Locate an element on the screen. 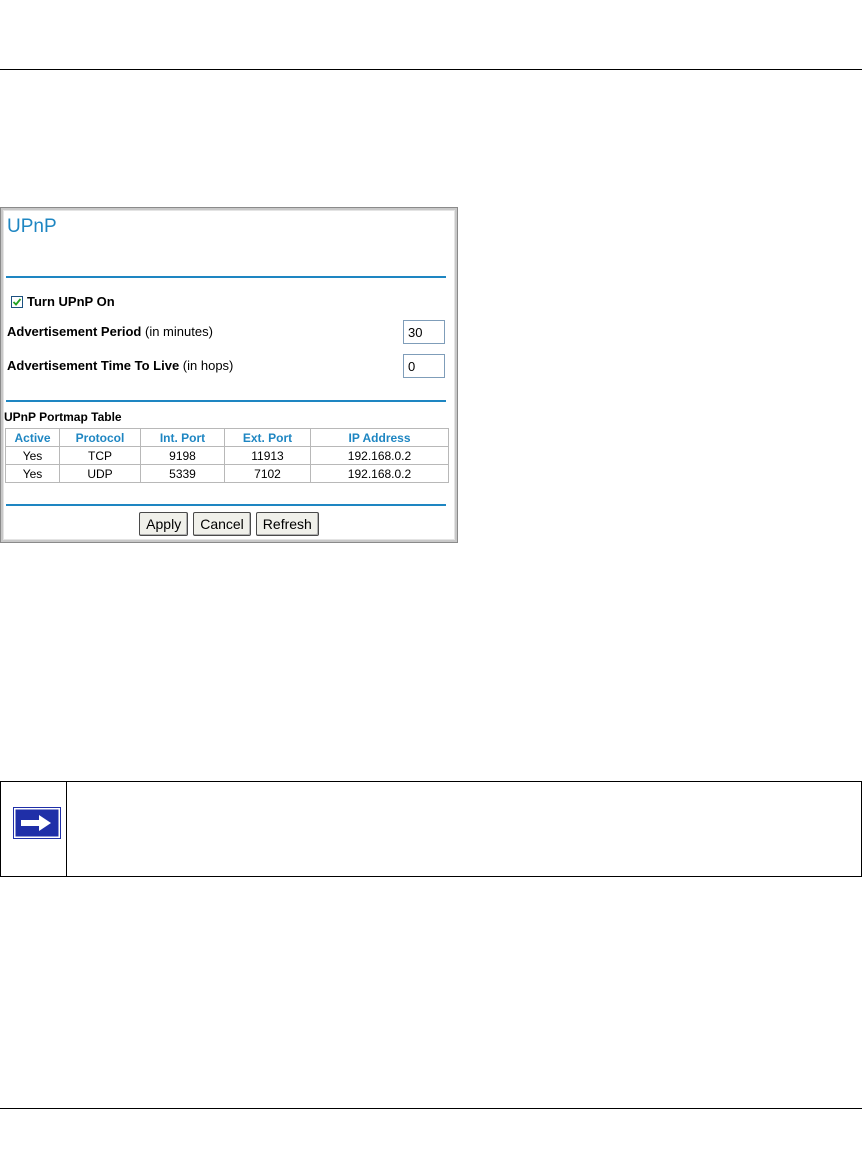  advertisement-ttl-label-bold: Advertisement Time To Live is located at coordinates (93, 365).